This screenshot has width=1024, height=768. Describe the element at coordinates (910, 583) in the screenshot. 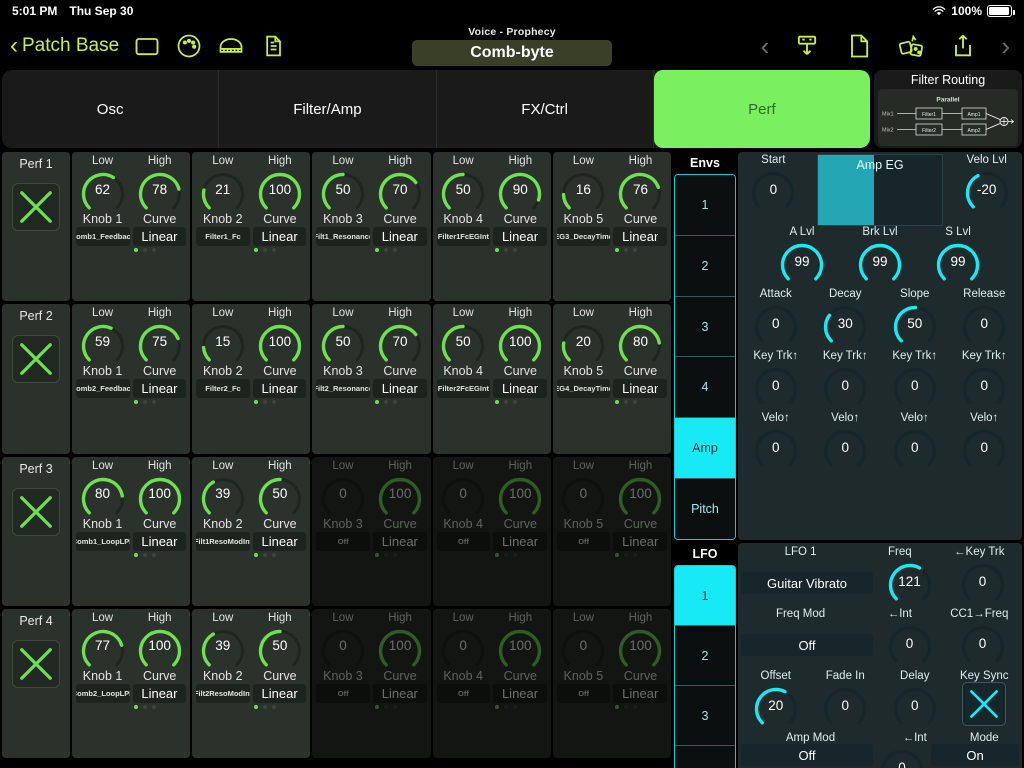

I see `lfo-freq-knob: 121` at that location.